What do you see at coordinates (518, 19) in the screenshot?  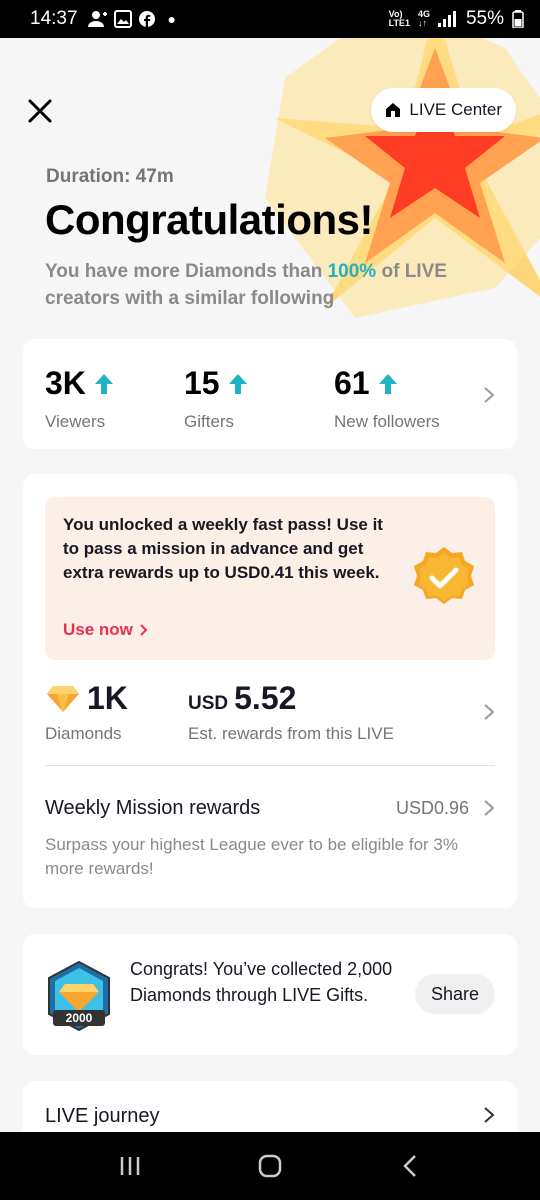 I see `battery-icon` at bounding box center [518, 19].